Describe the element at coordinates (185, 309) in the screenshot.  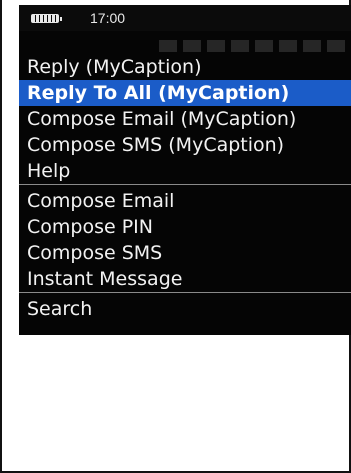
I see `menu-item-search: Search` at that location.